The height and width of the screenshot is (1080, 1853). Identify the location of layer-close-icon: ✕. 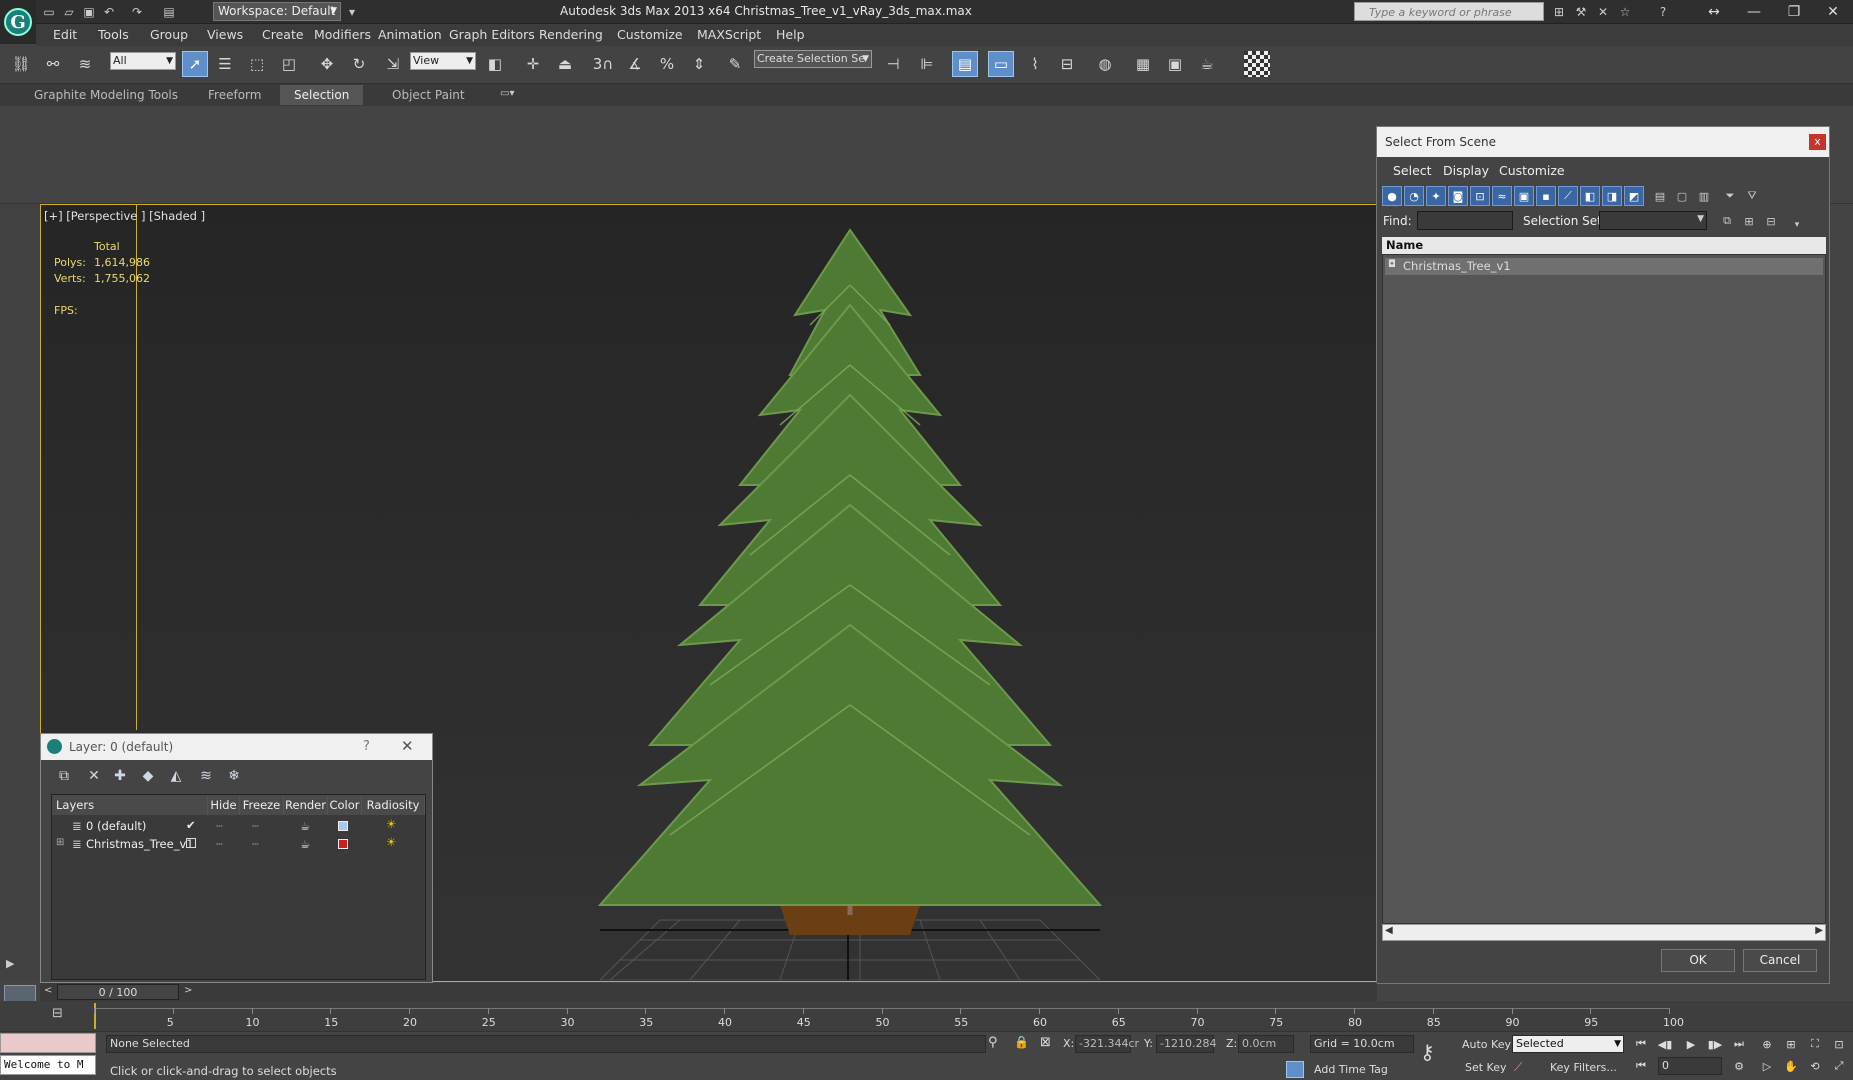
(407, 746).